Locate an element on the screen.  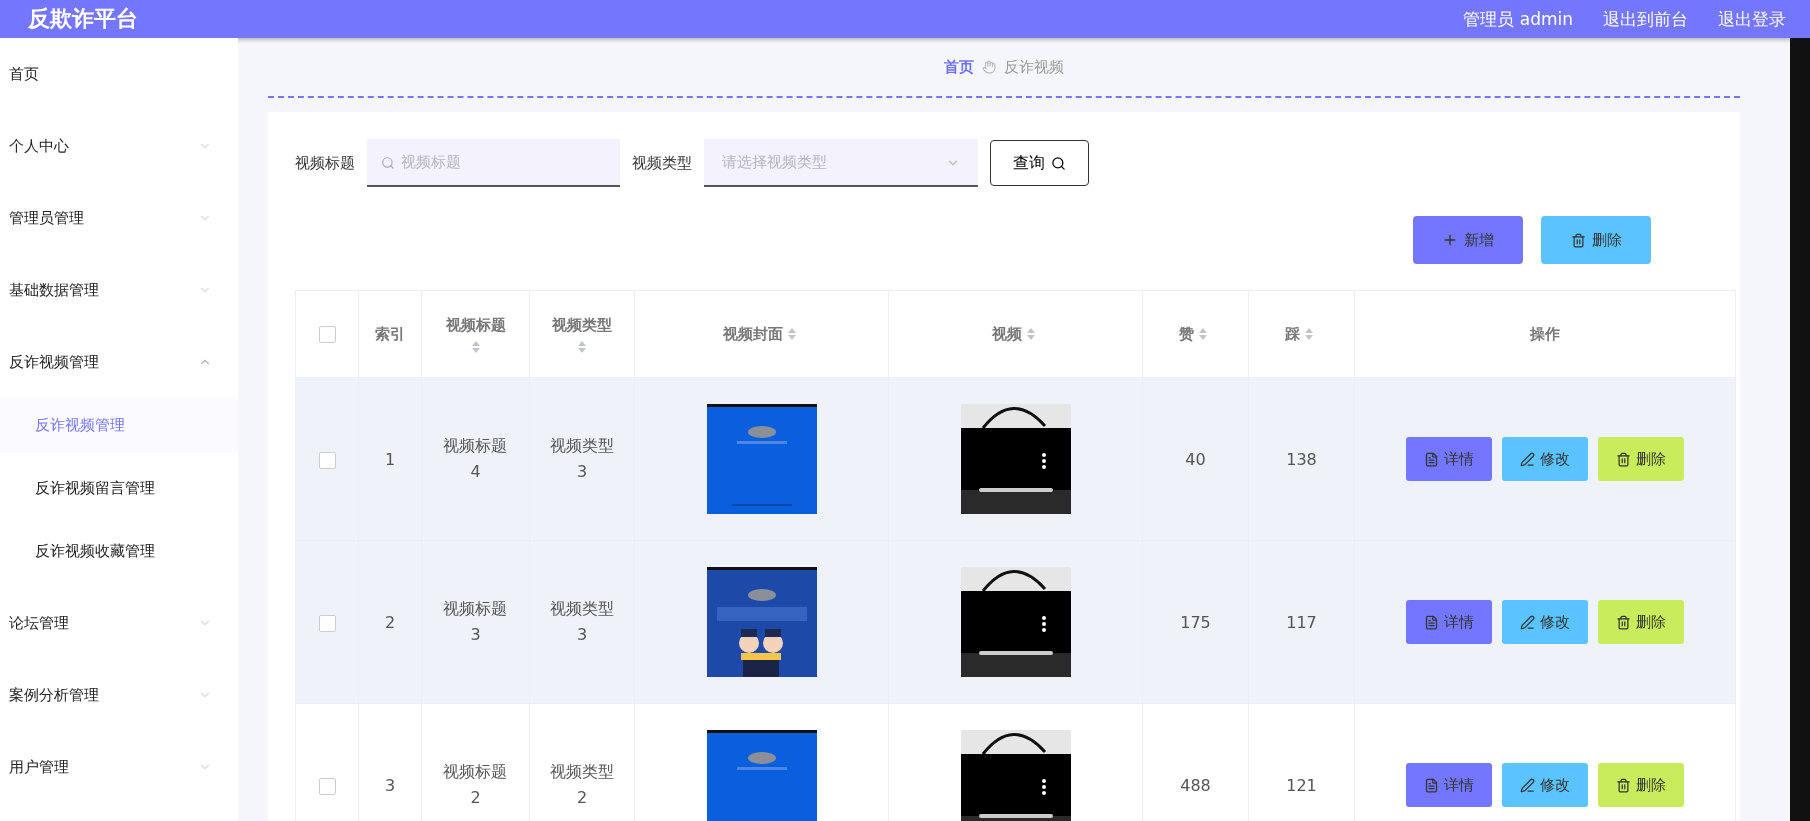
sidebar-item: 个人中心 is located at coordinates (119, 146).